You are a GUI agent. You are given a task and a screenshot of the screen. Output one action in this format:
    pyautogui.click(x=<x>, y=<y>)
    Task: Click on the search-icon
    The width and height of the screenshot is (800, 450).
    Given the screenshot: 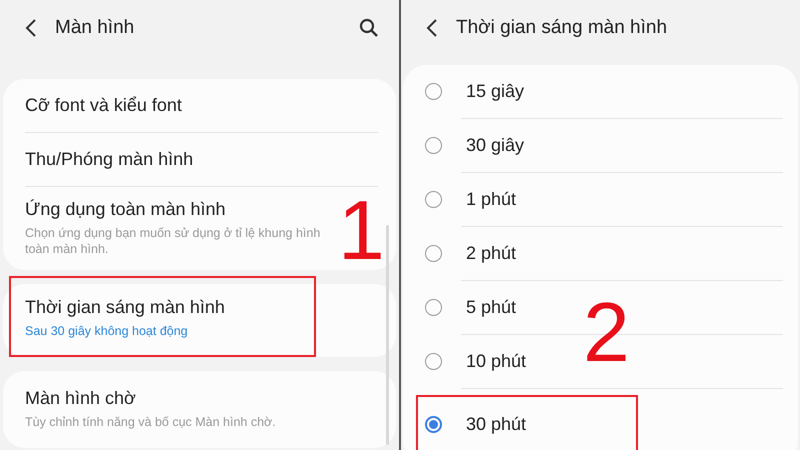 What is the action you would take?
    pyautogui.click(x=369, y=28)
    